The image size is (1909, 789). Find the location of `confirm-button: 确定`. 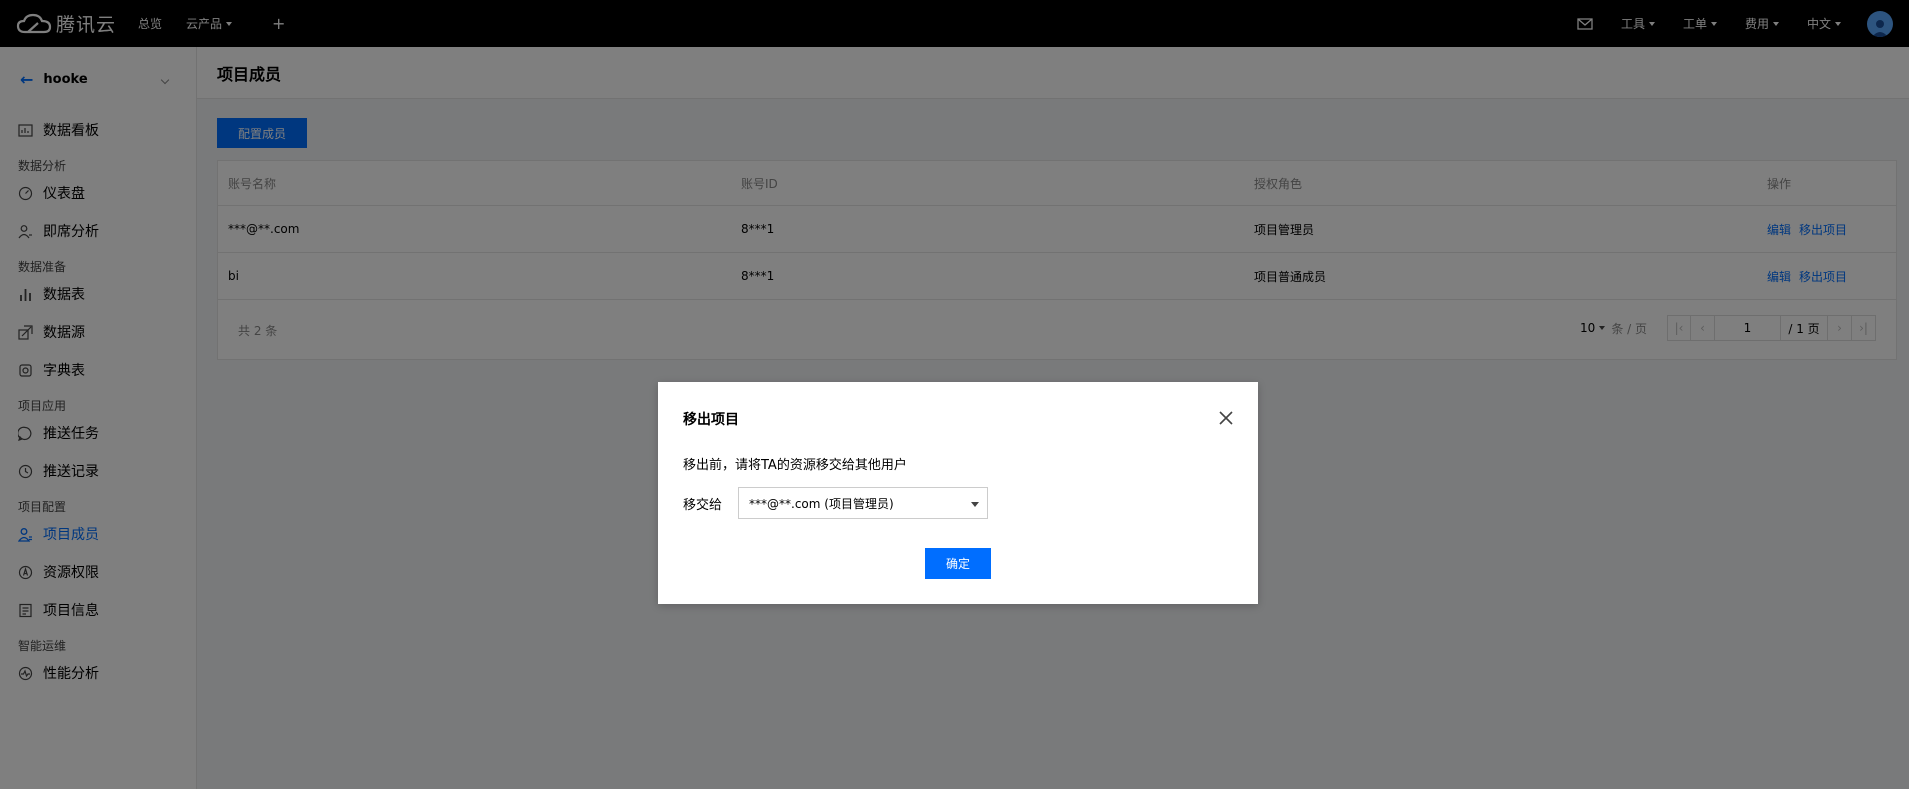

confirm-button: 确定 is located at coordinates (958, 563).